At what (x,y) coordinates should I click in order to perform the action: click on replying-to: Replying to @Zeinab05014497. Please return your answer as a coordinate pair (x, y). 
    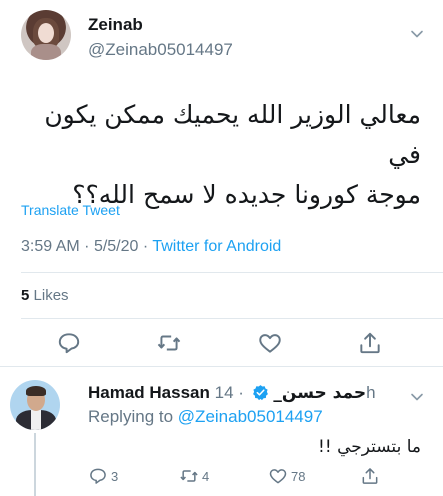
    Looking at the image, I should click on (205, 417).